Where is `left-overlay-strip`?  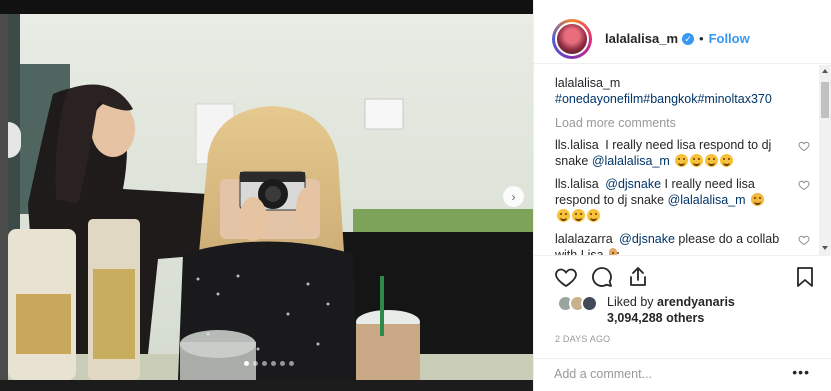
left-overlay-strip is located at coordinates (4, 202).